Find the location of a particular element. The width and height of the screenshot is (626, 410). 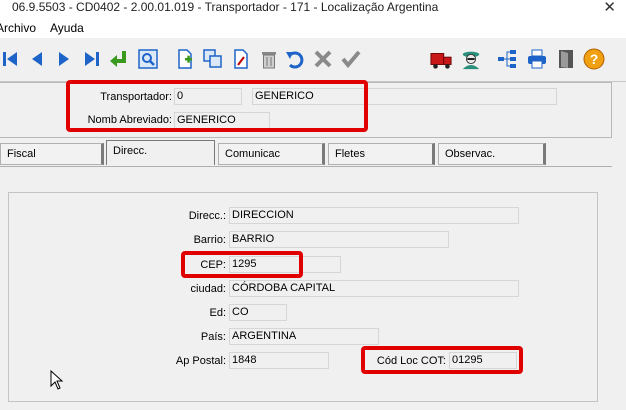

toolbar: ? is located at coordinates (313, 60).